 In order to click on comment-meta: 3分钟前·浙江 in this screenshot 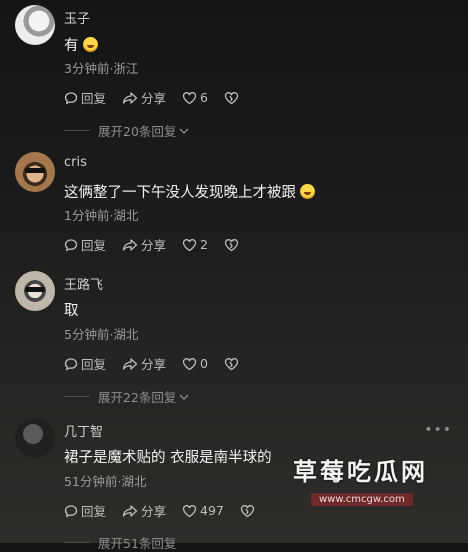, I will do `click(101, 68)`.